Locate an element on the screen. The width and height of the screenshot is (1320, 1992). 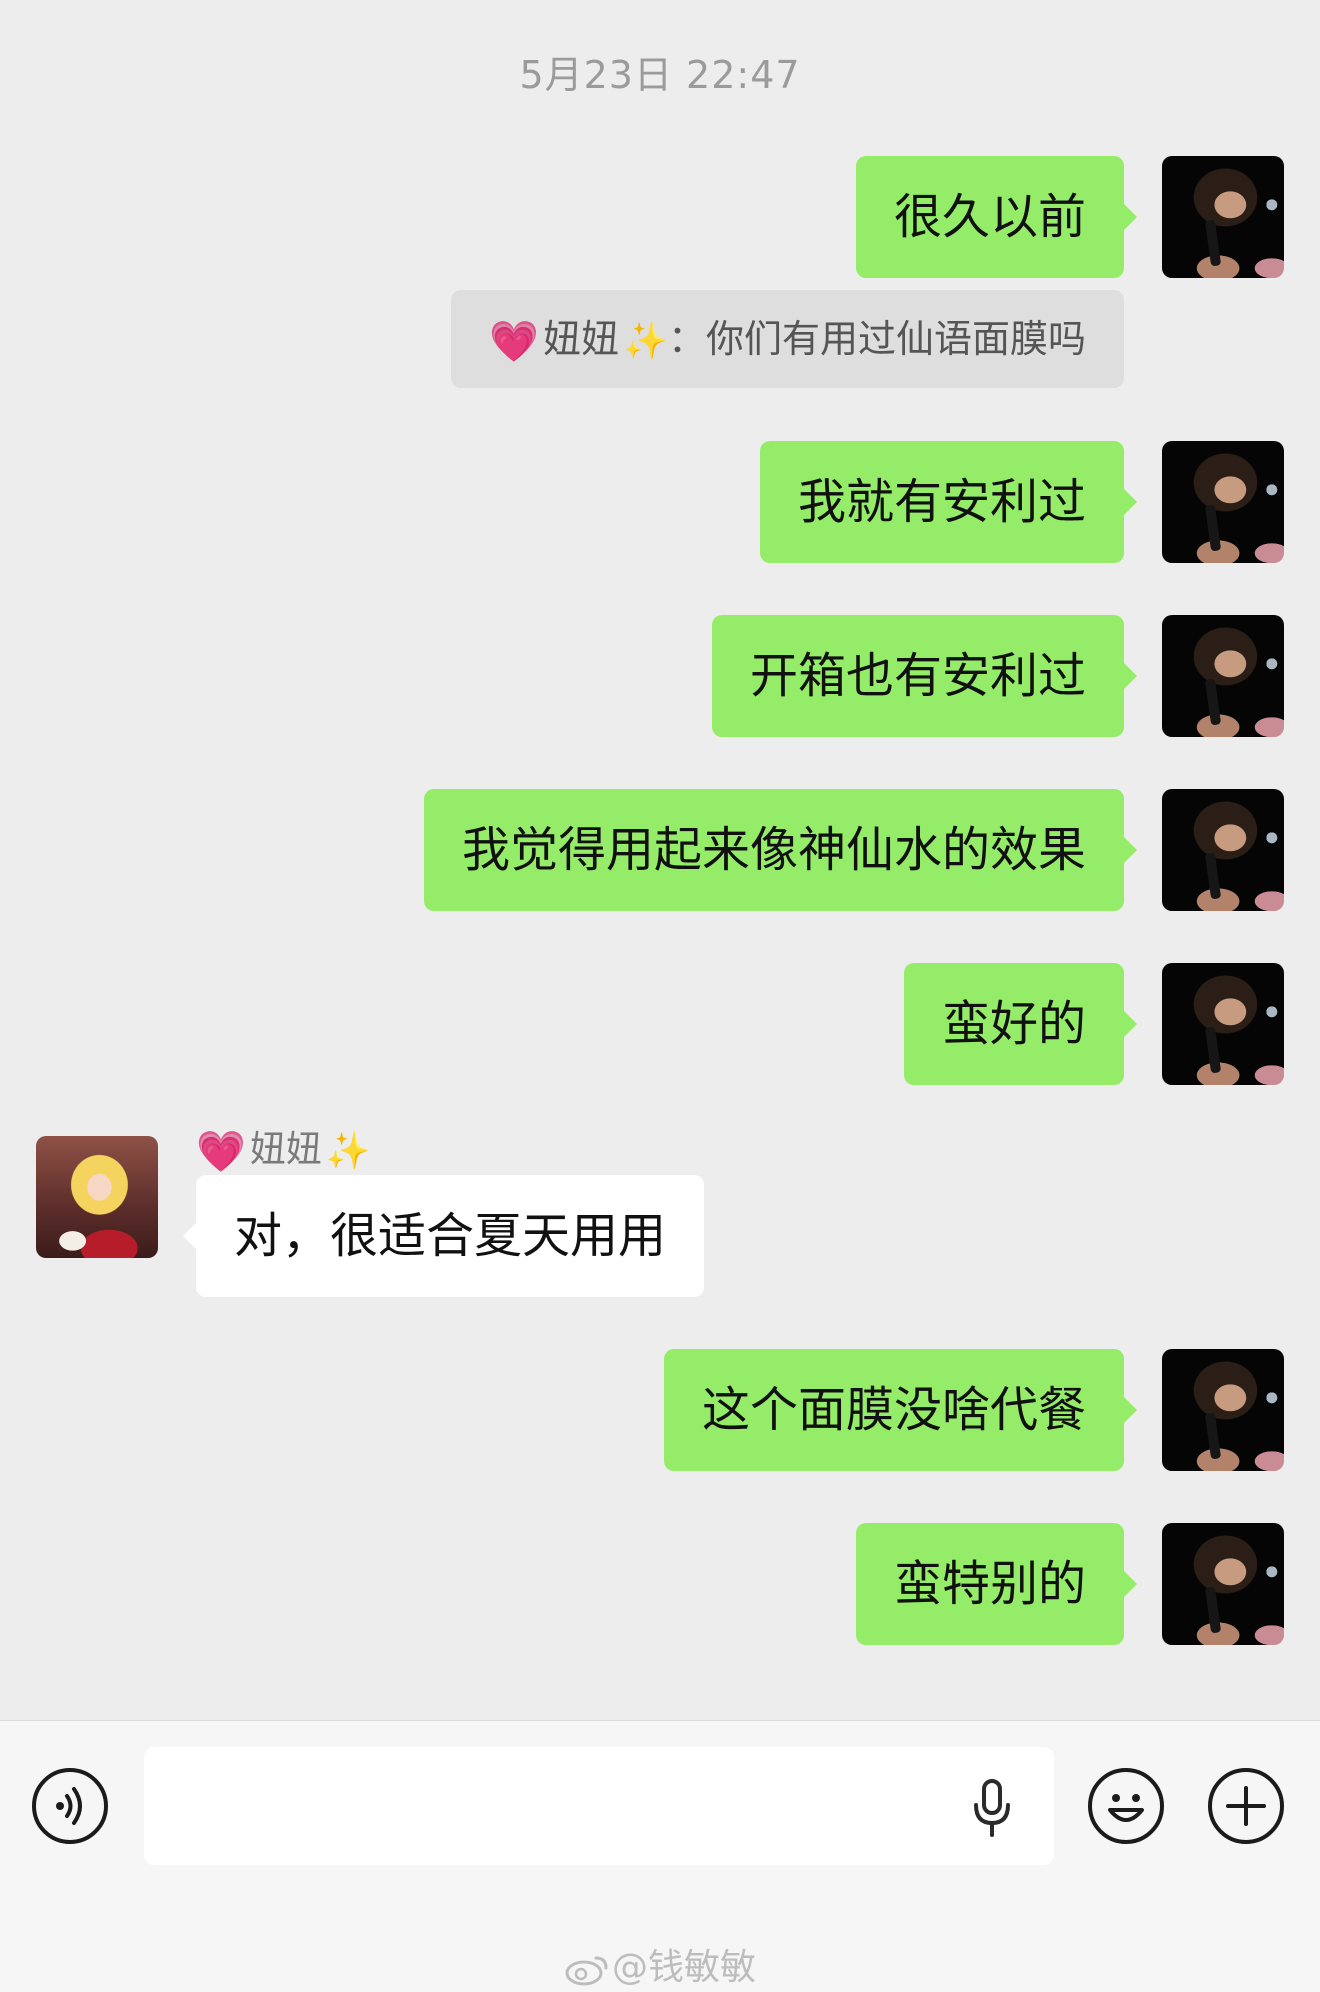
message-bubble-outgoing: 这个面膜没啥代餐 is located at coordinates (900, 1410).